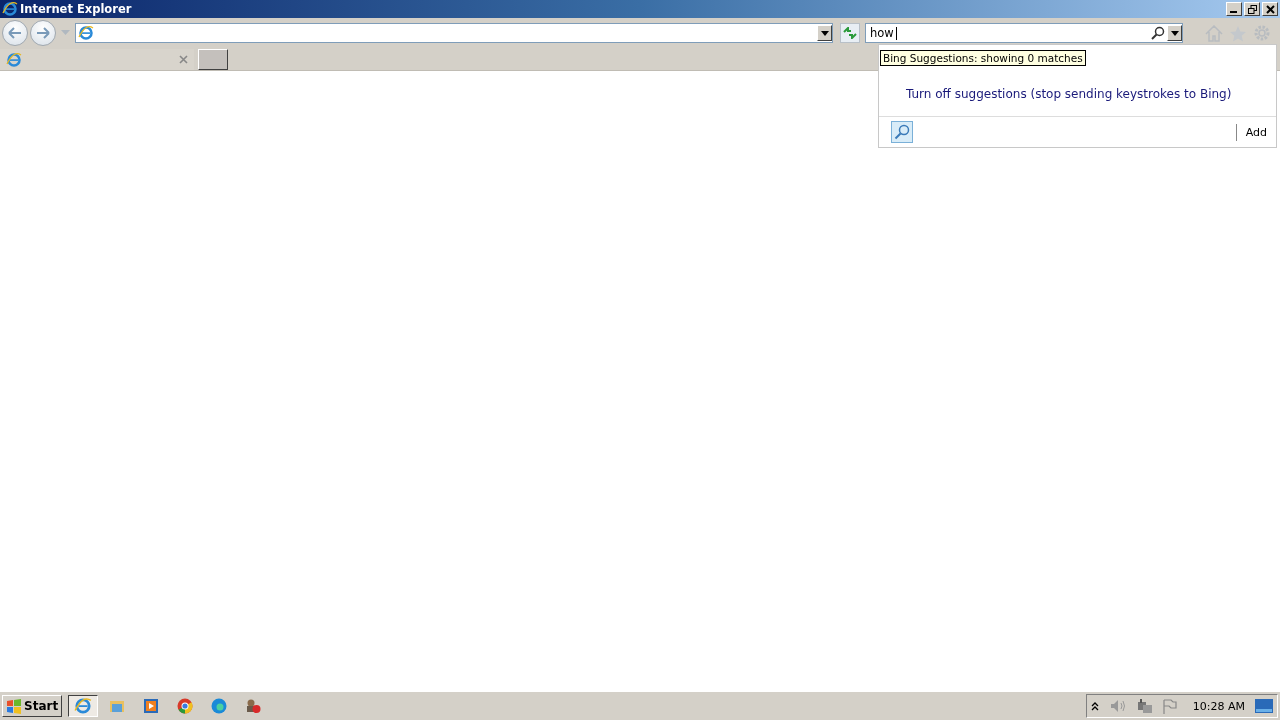  What do you see at coordinates (219, 706) in the screenshot?
I see `edge-icon` at bounding box center [219, 706].